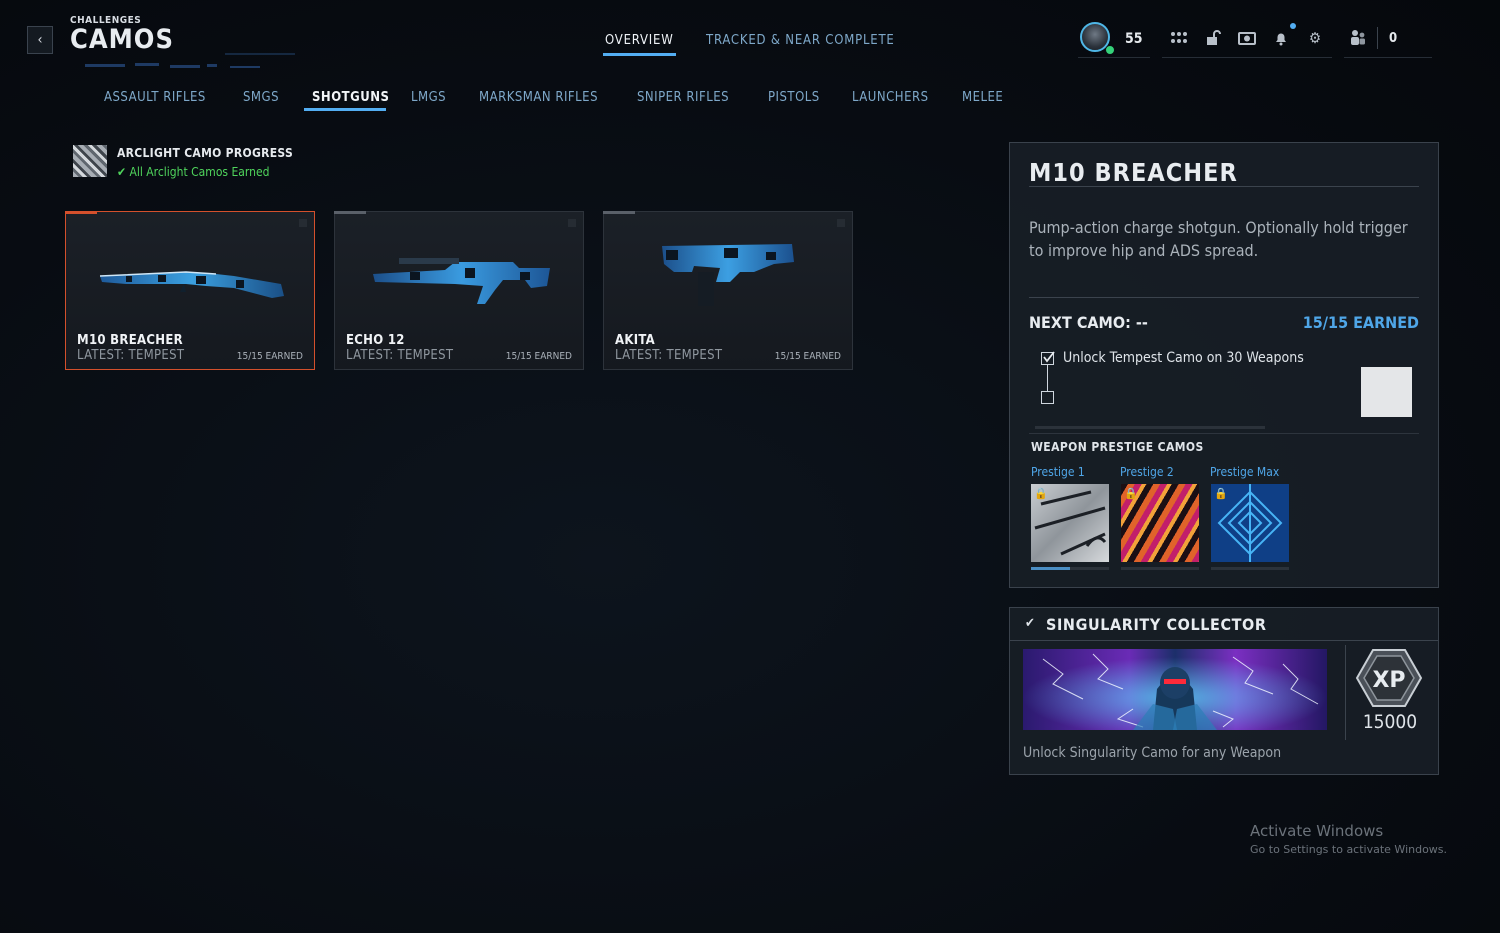 This screenshot has width=1500, height=933. Describe the element at coordinates (794, 97) in the screenshot. I see `category-tab-pistols: PISTOLS` at that location.